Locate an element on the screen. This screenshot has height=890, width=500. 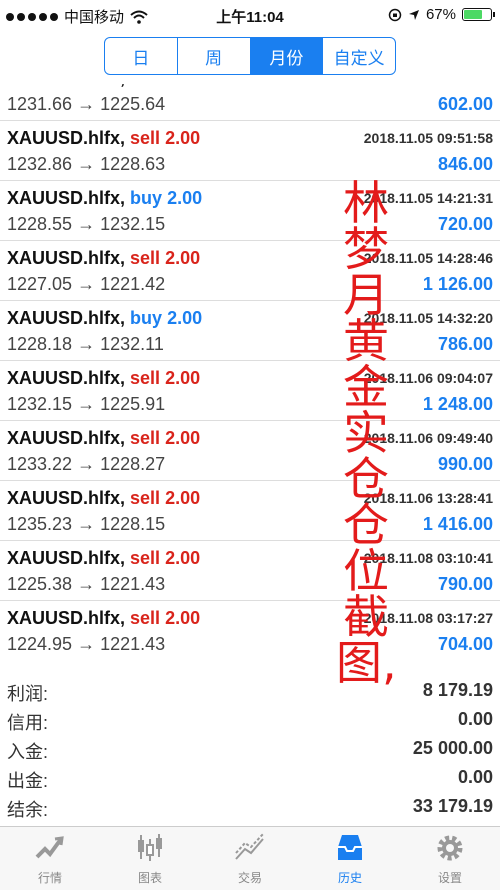
tab-settings: 设置 is located at coordinates (450, 858).